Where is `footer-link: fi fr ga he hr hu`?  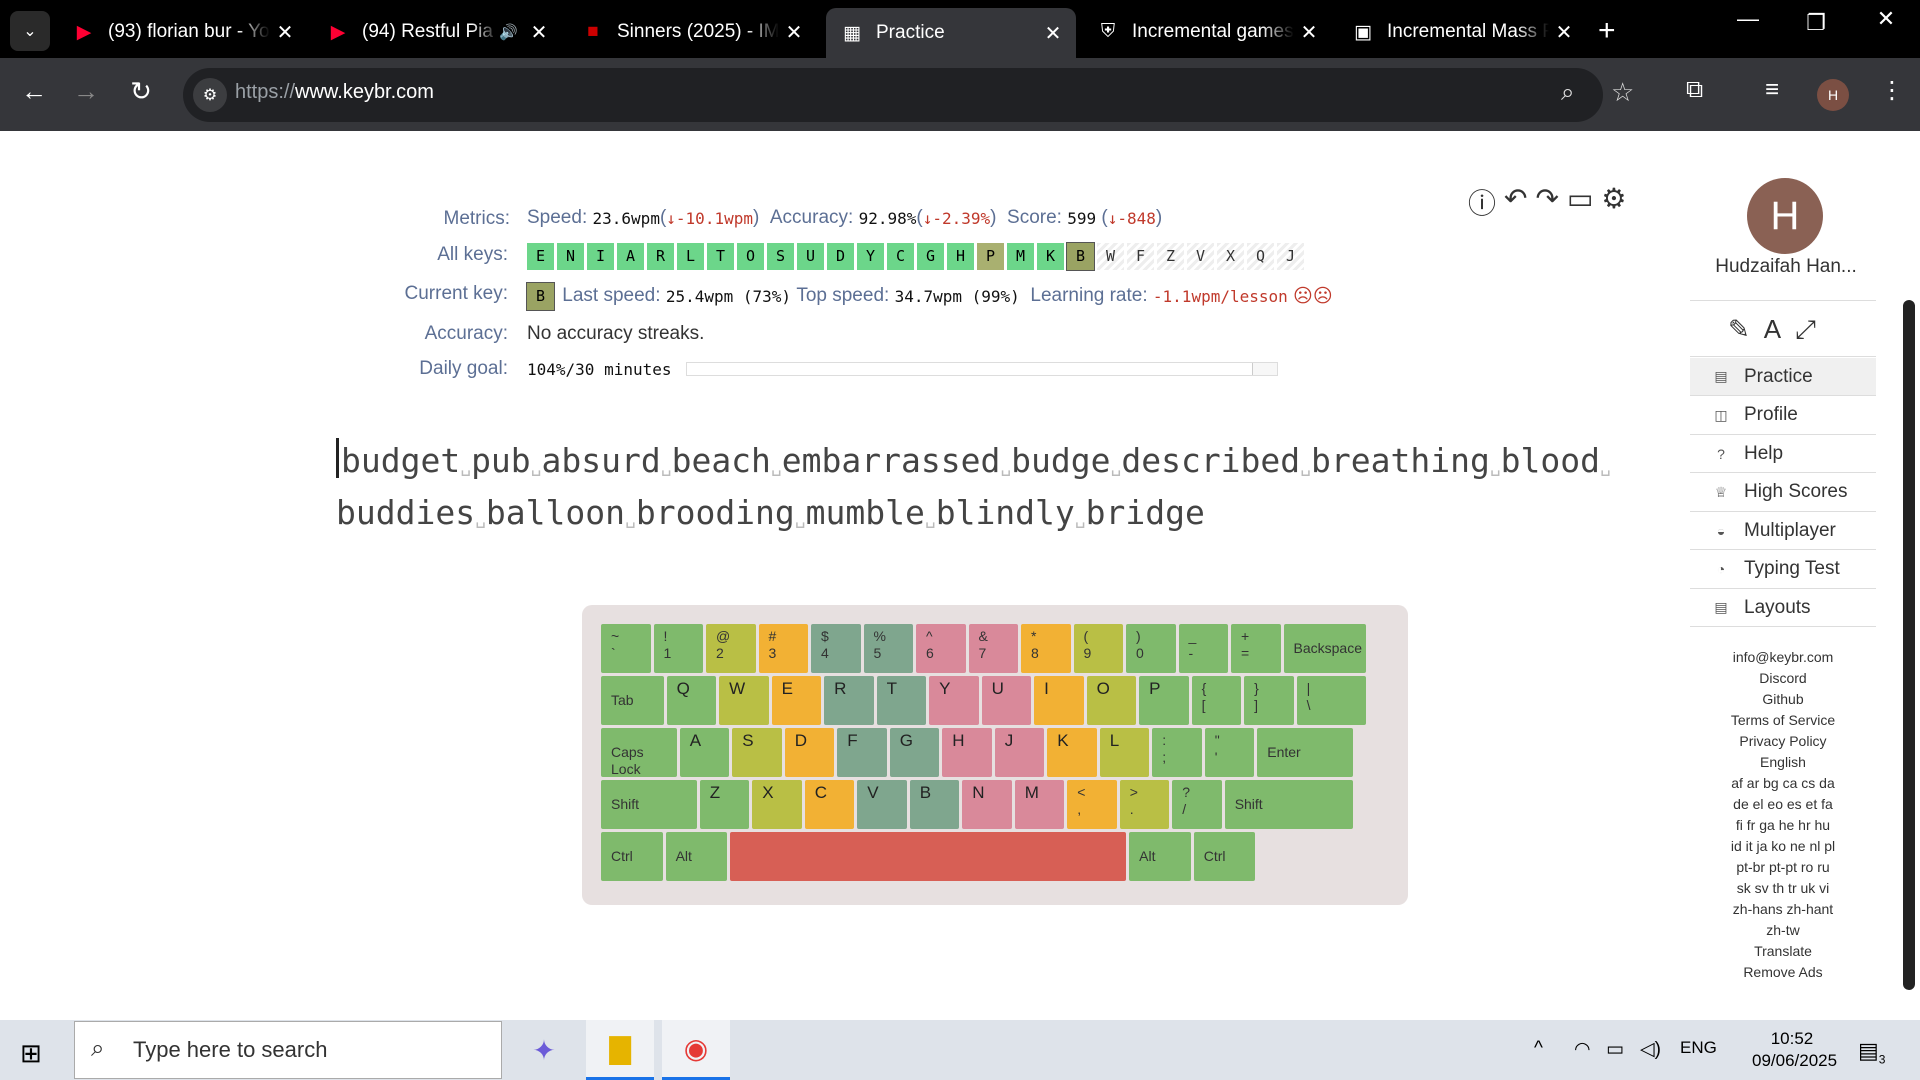 footer-link: fi fr ga he hr hu is located at coordinates (1783, 825).